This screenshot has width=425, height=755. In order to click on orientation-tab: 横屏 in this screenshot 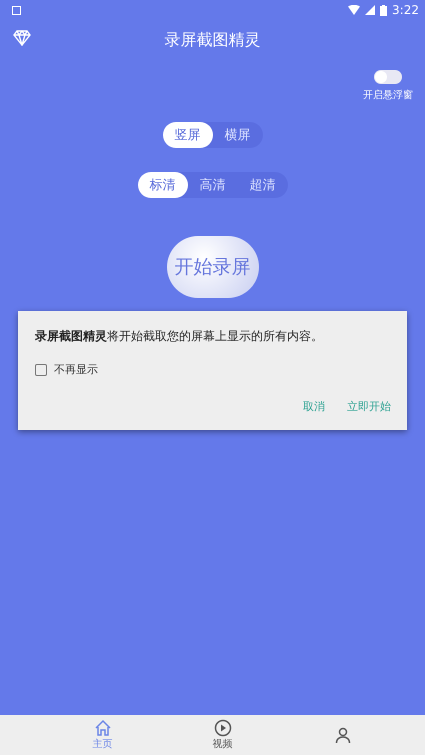, I will do `click(237, 135)`.